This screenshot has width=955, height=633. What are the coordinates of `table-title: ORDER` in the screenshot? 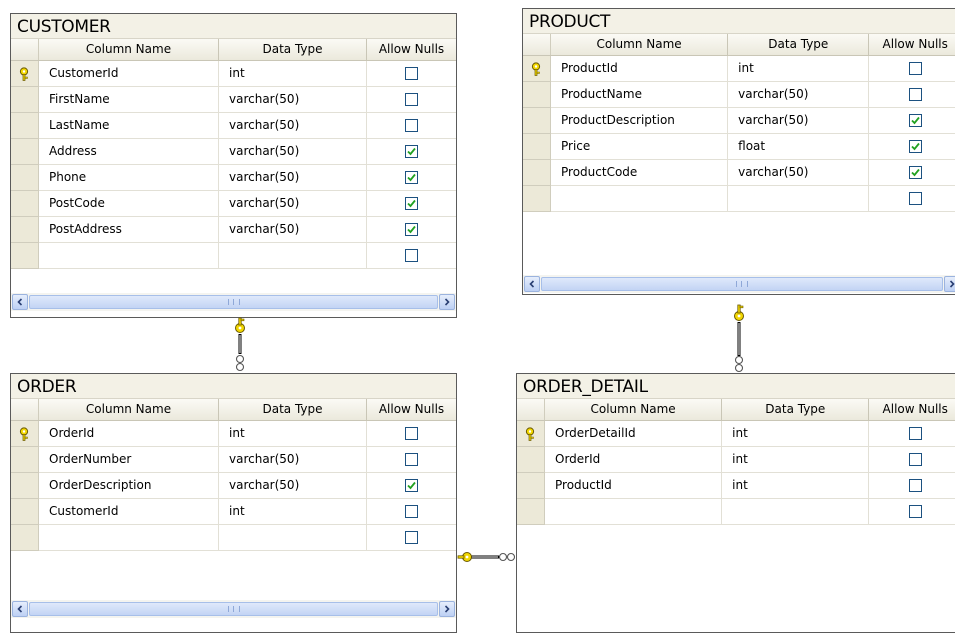 It's located at (233, 386).